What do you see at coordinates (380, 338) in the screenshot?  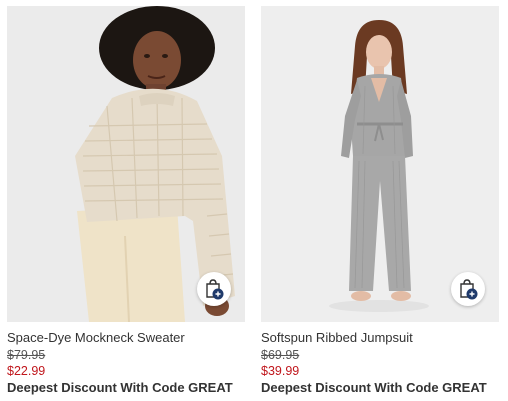 I see `product-name-link: Softspun Ribbed Jumpsuit` at bounding box center [380, 338].